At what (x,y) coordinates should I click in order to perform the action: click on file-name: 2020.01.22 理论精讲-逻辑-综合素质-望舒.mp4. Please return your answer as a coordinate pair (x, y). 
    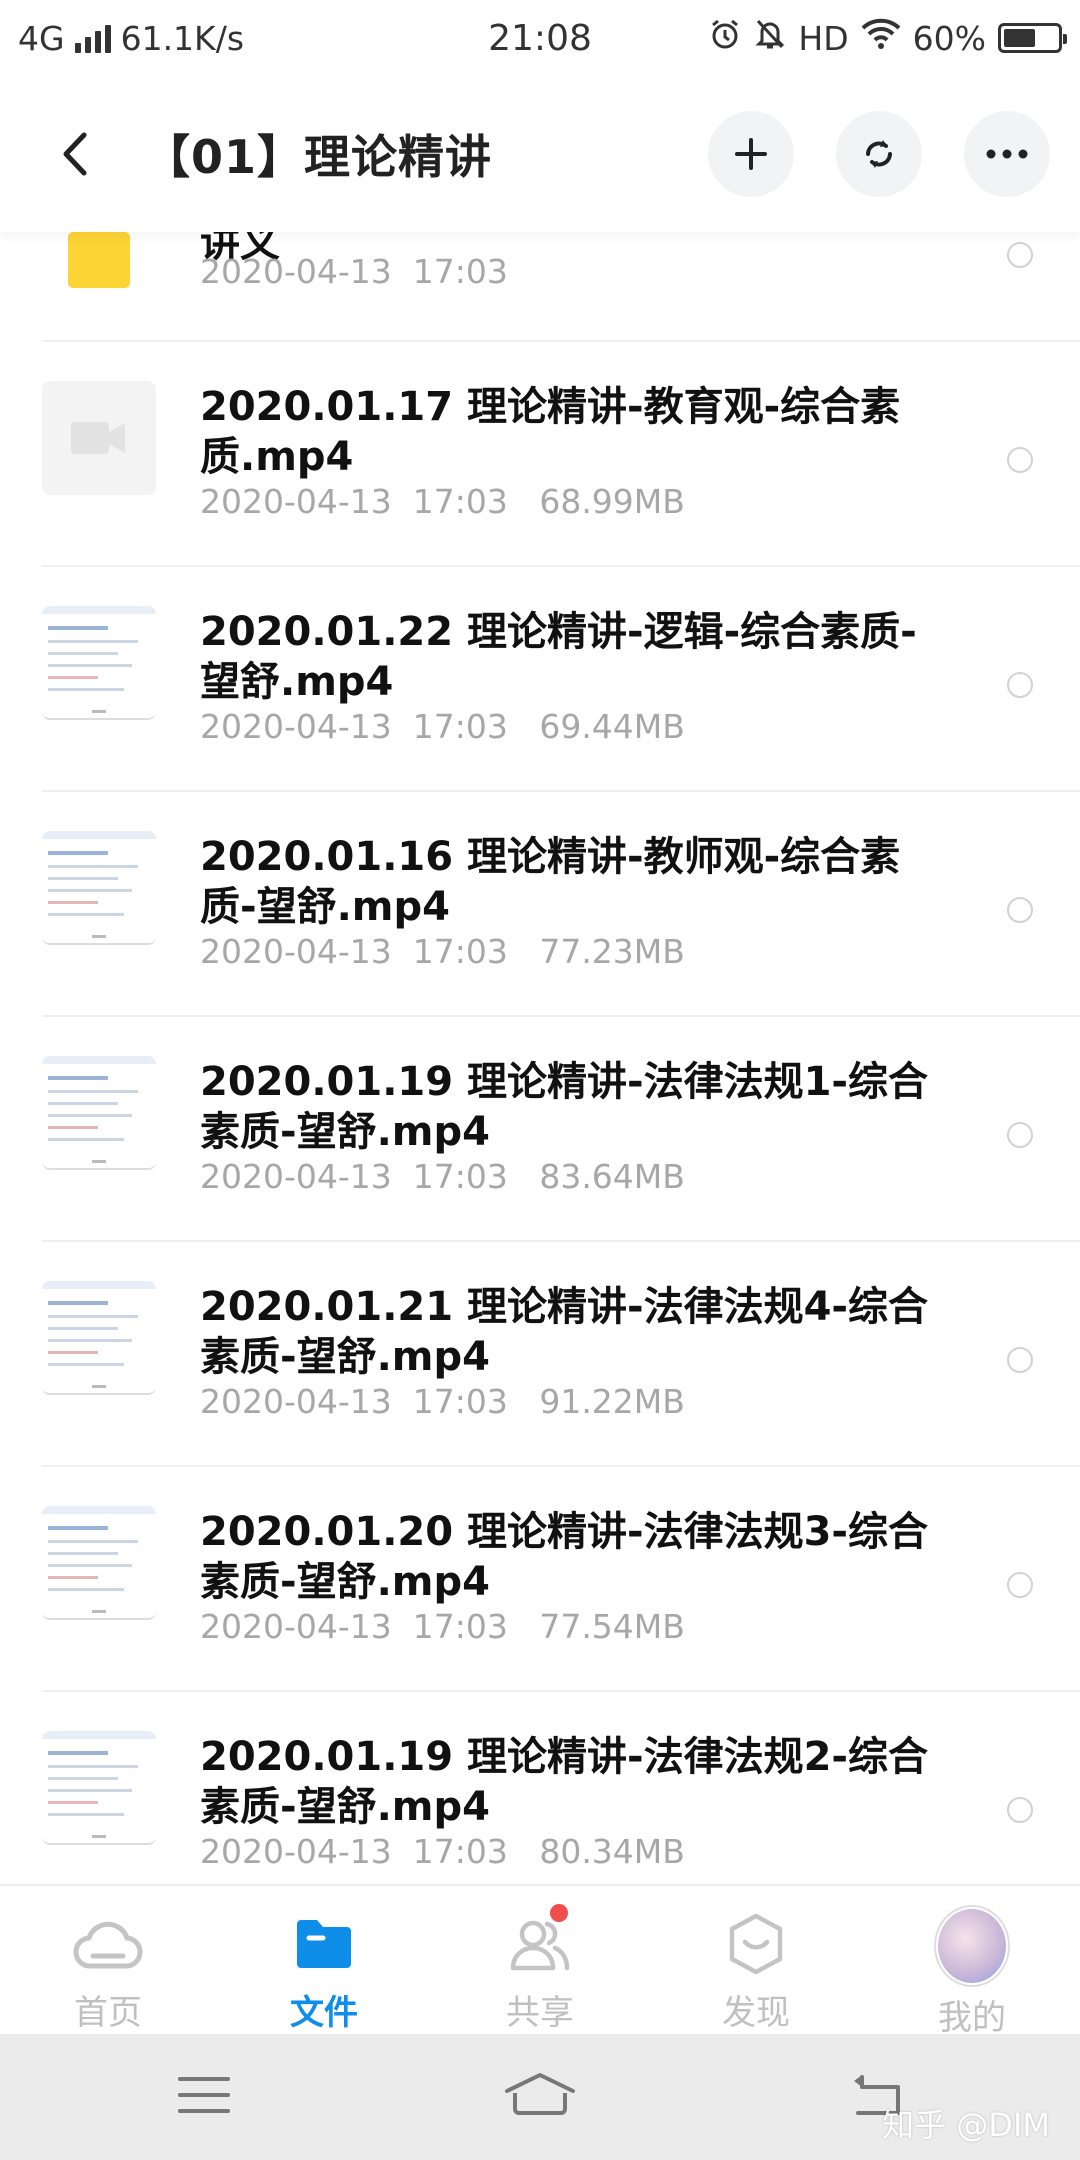
    Looking at the image, I should click on (558, 657).